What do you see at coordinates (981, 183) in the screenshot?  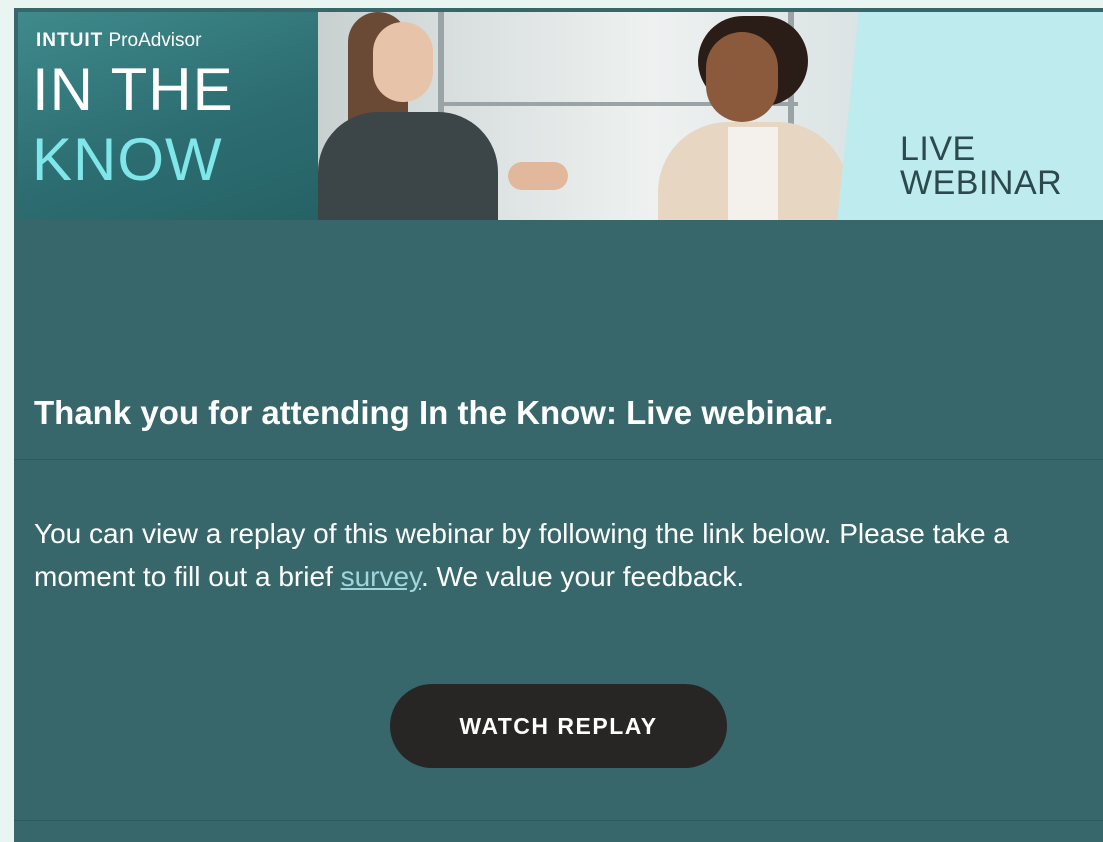 I see `webinar-label: WEBINAR` at bounding box center [981, 183].